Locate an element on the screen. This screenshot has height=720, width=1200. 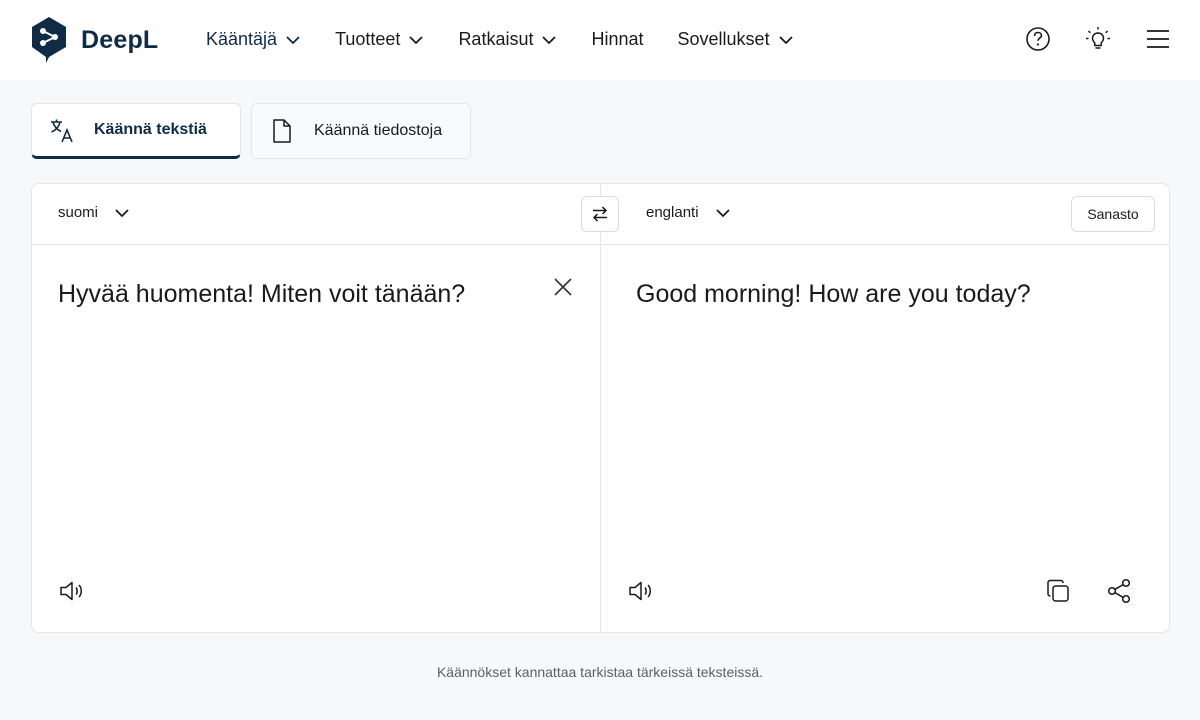
panel-header-divider is located at coordinates (600, 244).